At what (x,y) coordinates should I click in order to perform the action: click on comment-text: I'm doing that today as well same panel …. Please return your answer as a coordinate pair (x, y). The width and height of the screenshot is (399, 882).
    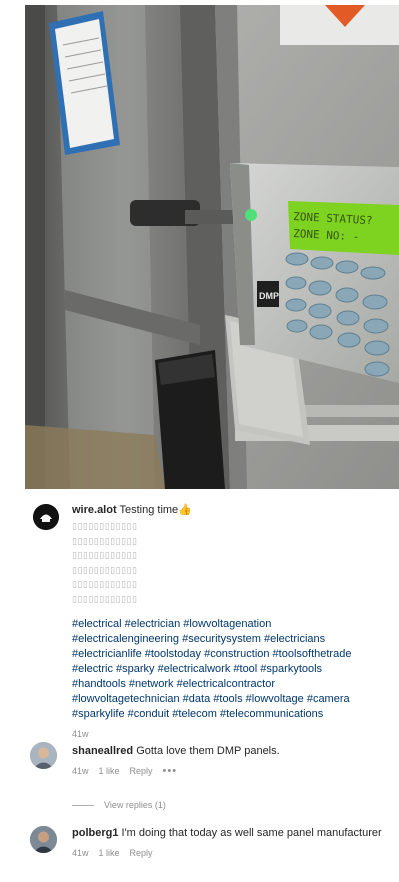
    Looking at the image, I should click on (251, 833).